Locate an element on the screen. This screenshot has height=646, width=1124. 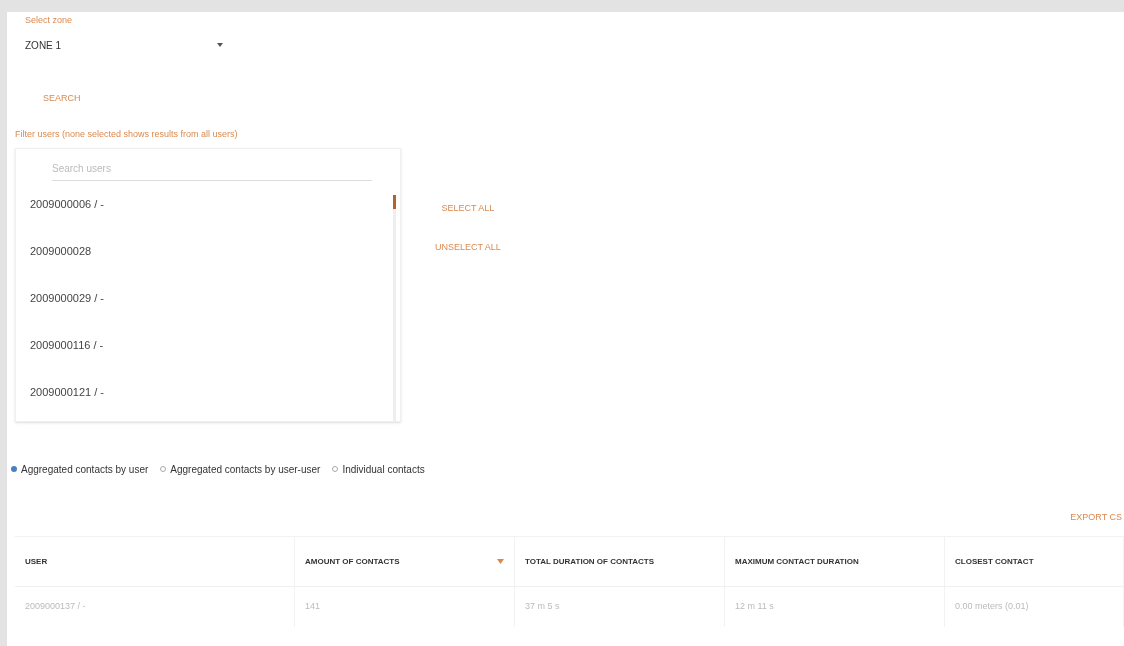
table-cell: 141 is located at coordinates (405, 607).